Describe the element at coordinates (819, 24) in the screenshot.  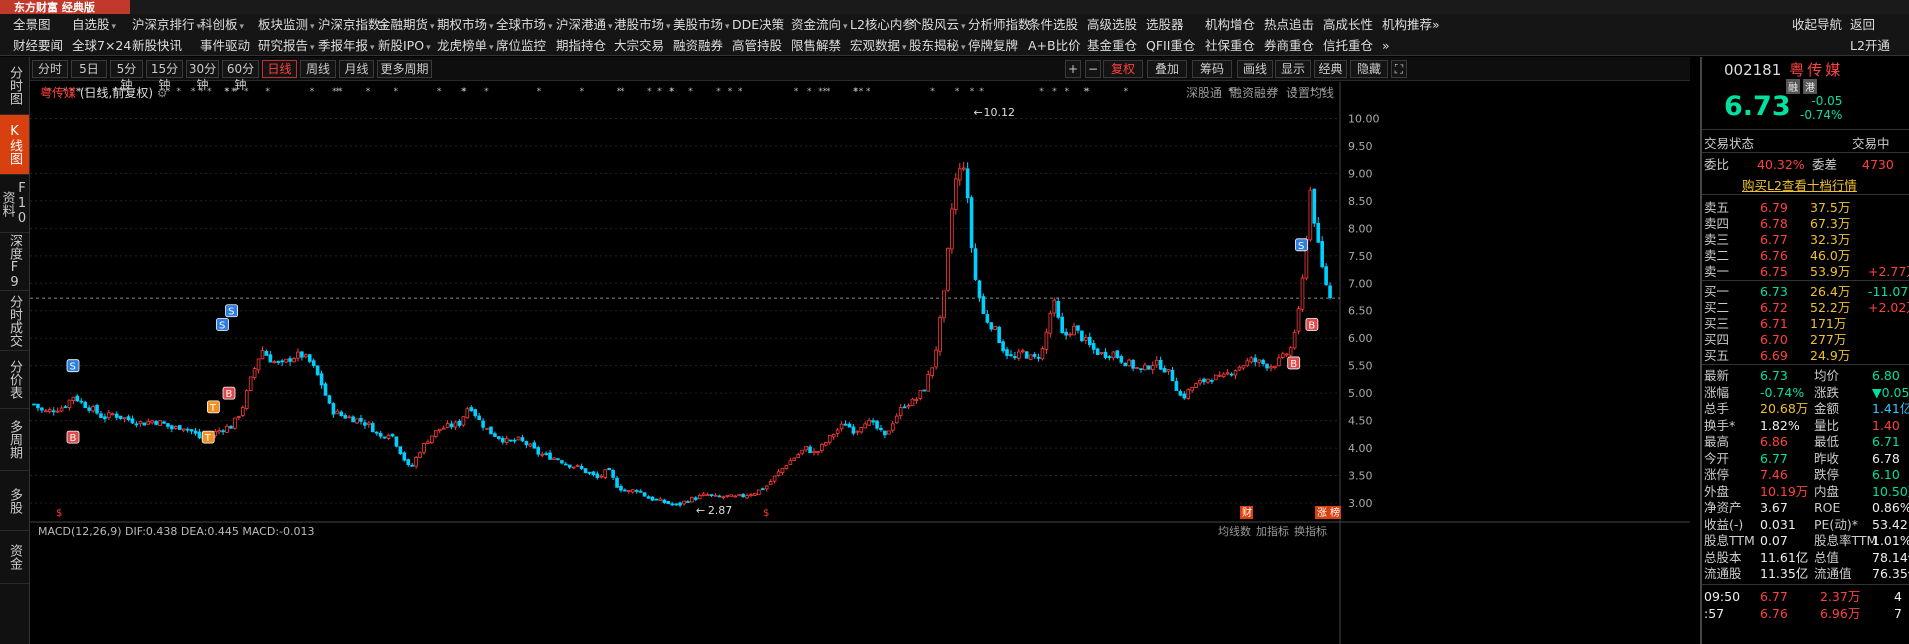
I see `menu-item: 资金流向 ▾` at that location.